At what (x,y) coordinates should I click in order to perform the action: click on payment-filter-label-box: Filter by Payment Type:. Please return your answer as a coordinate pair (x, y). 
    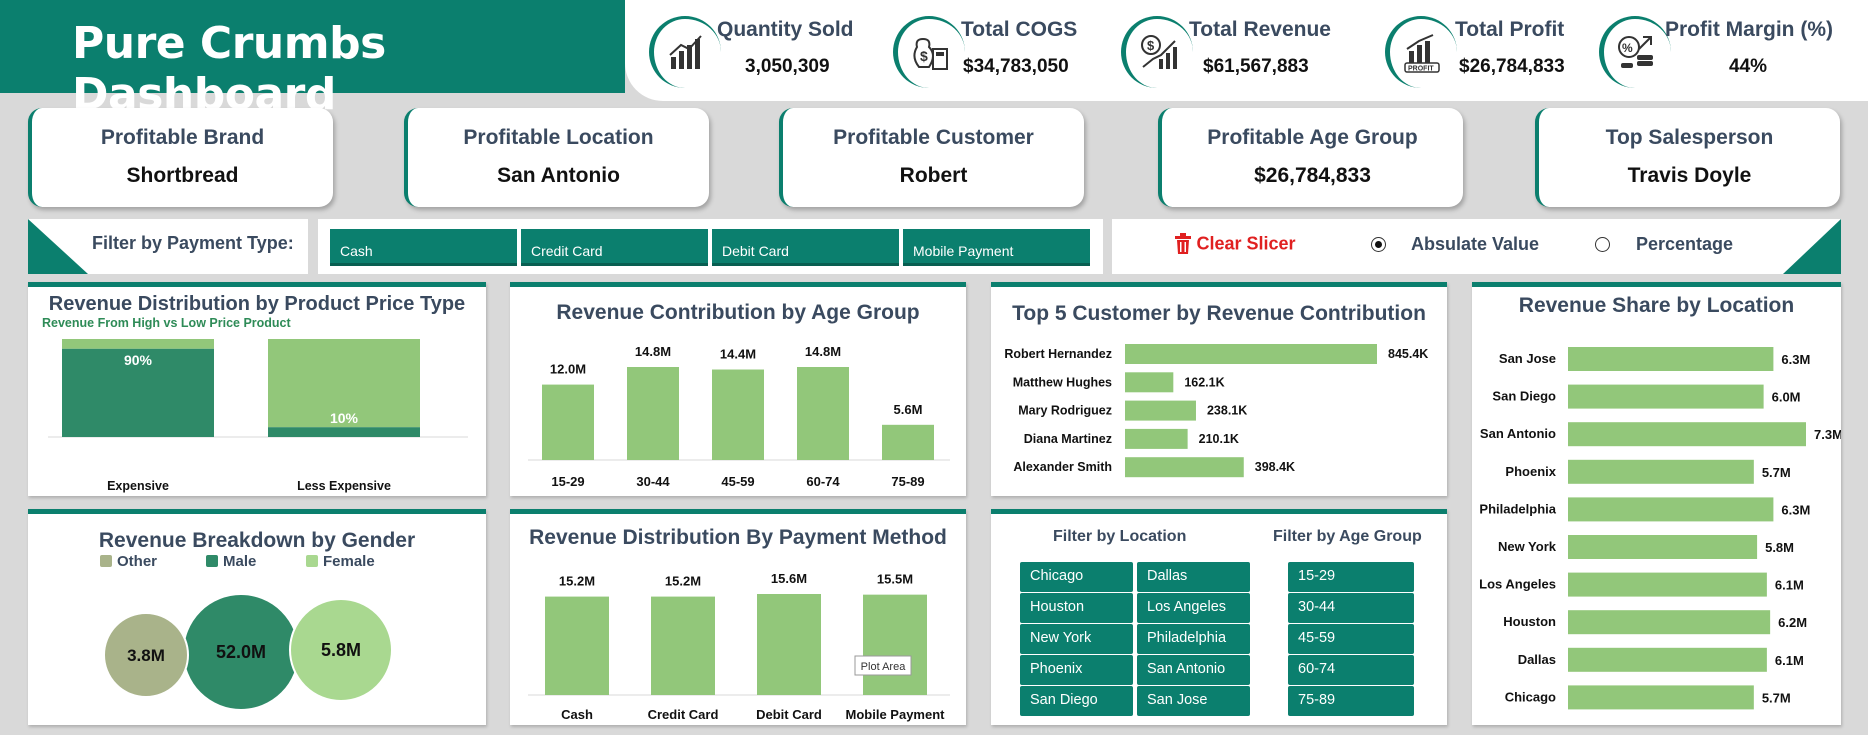
    Looking at the image, I should click on (168, 246).